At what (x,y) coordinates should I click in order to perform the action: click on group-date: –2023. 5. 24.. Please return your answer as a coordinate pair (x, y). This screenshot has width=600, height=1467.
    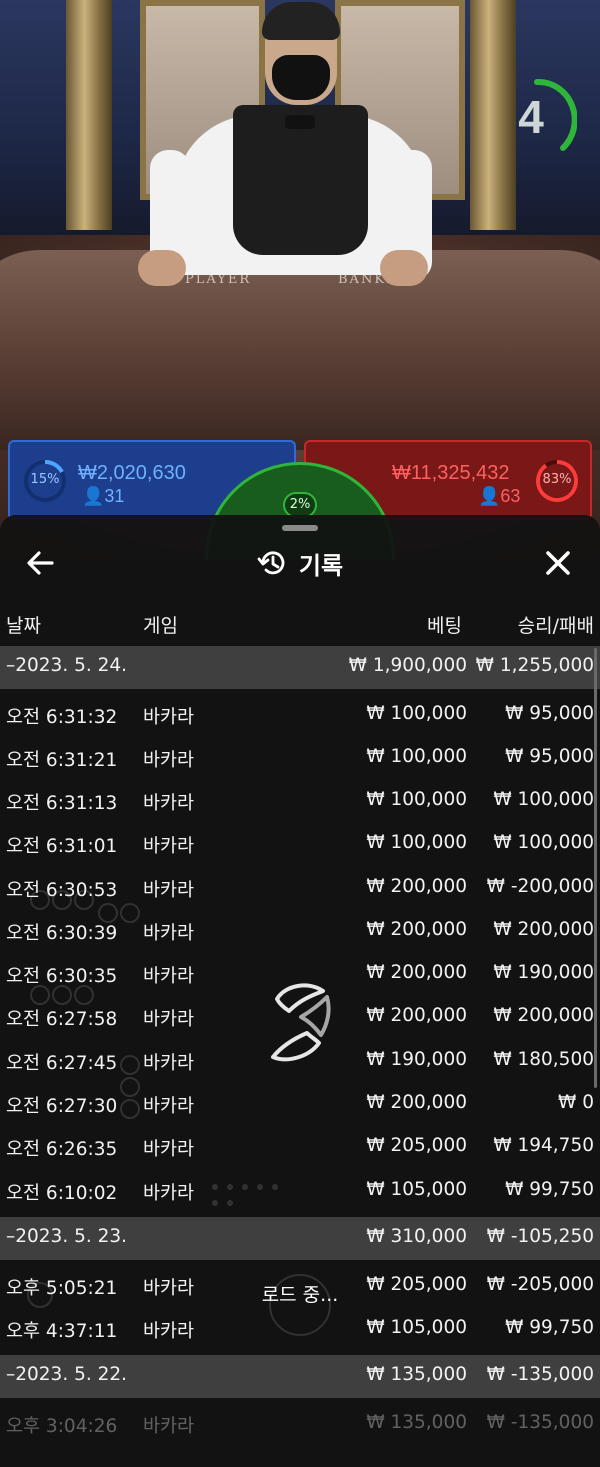
    Looking at the image, I should click on (67, 665).